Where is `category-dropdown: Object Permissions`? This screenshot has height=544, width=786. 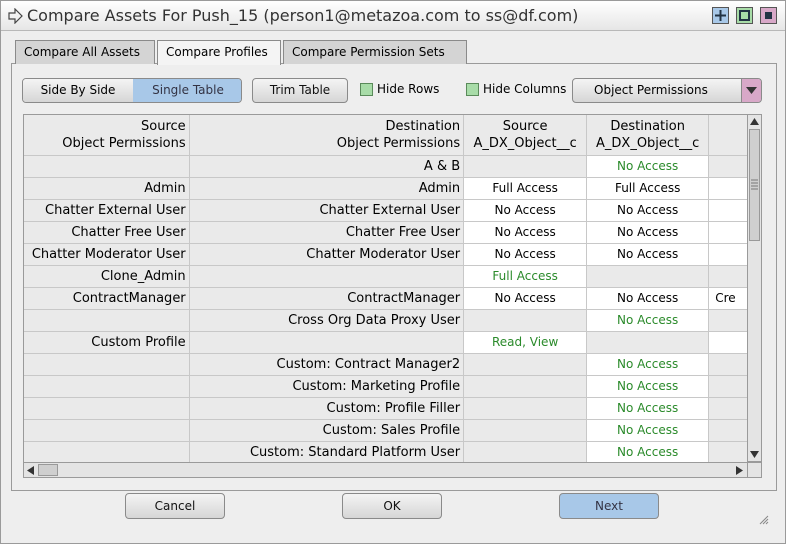
category-dropdown: Object Permissions is located at coordinates (667, 90).